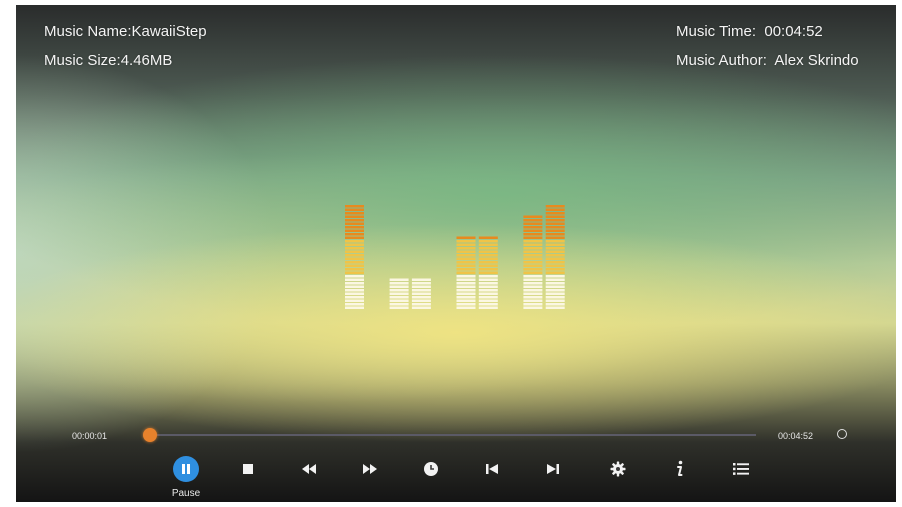  Describe the element at coordinates (492, 469) in the screenshot. I see `previous-button` at that location.